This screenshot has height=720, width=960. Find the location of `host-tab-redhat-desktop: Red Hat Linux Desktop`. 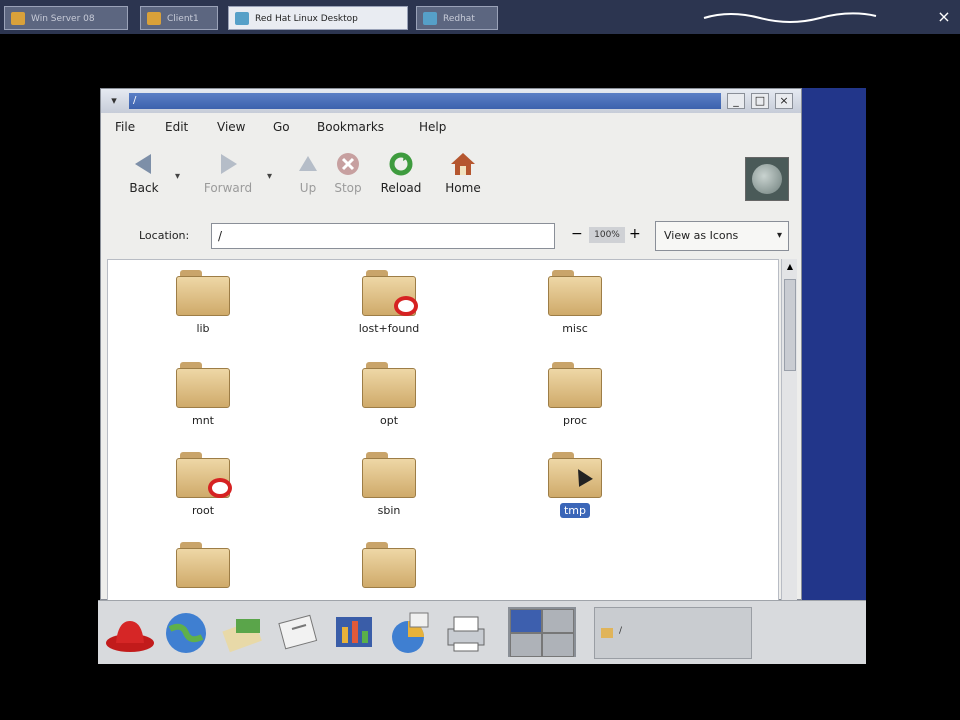

host-tab-redhat-desktop: Red Hat Linux Desktop is located at coordinates (318, 18).